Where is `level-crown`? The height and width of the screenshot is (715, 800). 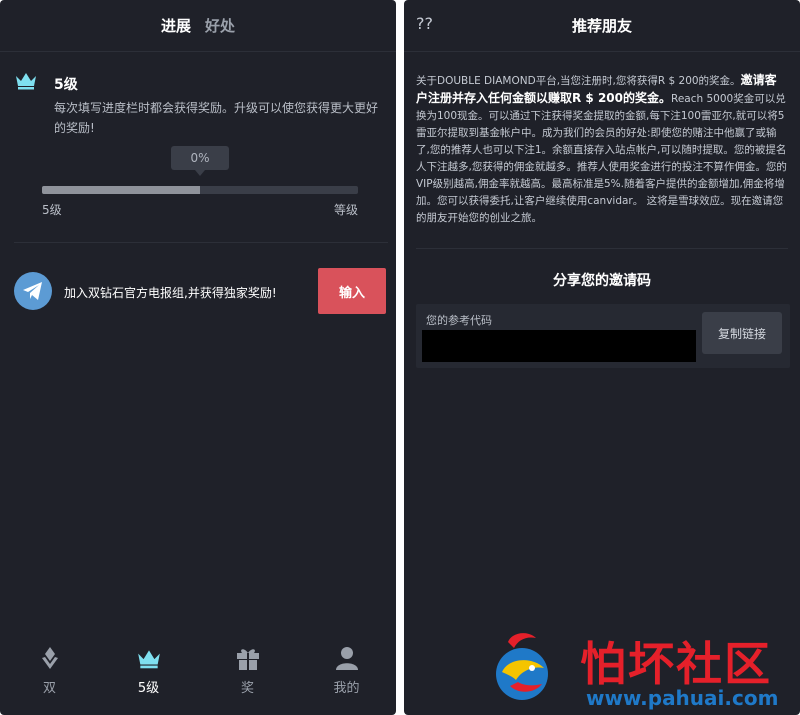
level-crown is located at coordinates (26, 80).